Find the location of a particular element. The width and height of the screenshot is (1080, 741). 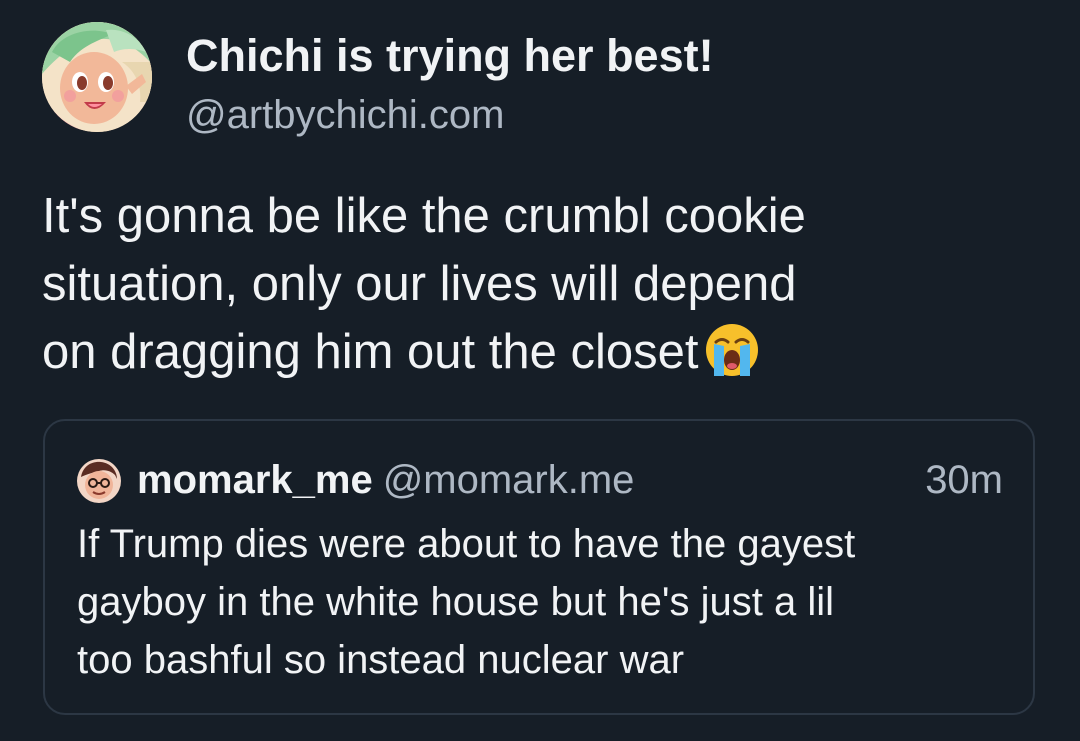

quote-author-display-name: momark_me is located at coordinates (255, 480).